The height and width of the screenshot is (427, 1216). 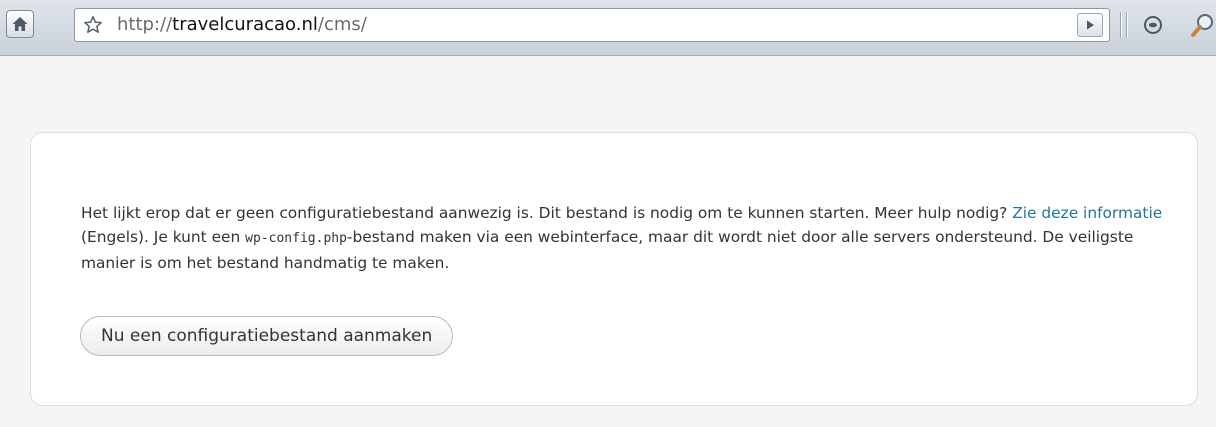 I want to click on star-icon, so click(x=93, y=25).